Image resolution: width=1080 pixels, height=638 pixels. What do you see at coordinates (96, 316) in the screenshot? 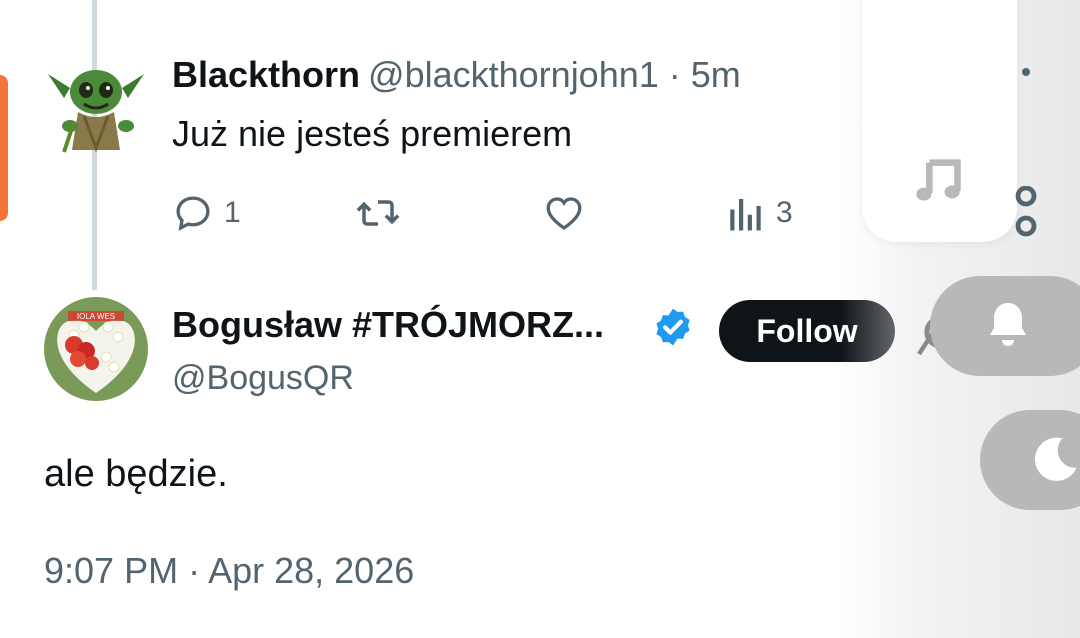
I see `avatar-caption: IOLA WES` at bounding box center [96, 316].